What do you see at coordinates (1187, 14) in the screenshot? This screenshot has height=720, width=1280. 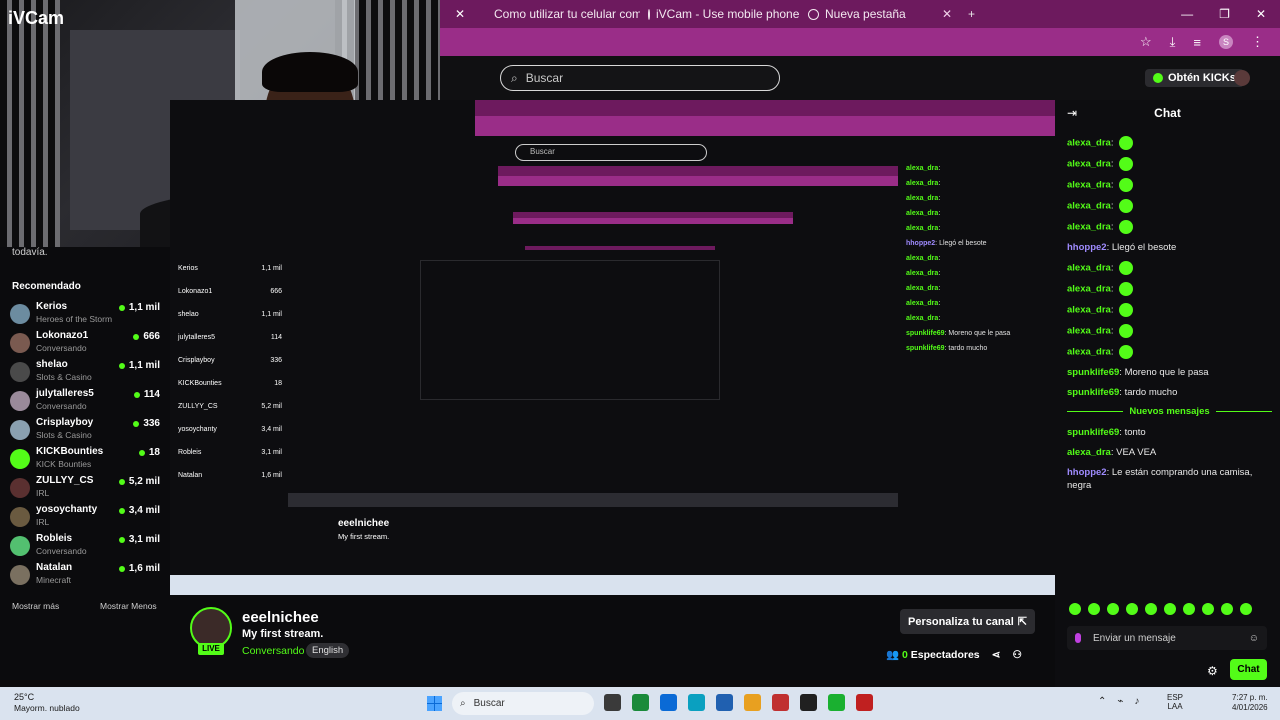 I see `minimize-button: —` at bounding box center [1187, 14].